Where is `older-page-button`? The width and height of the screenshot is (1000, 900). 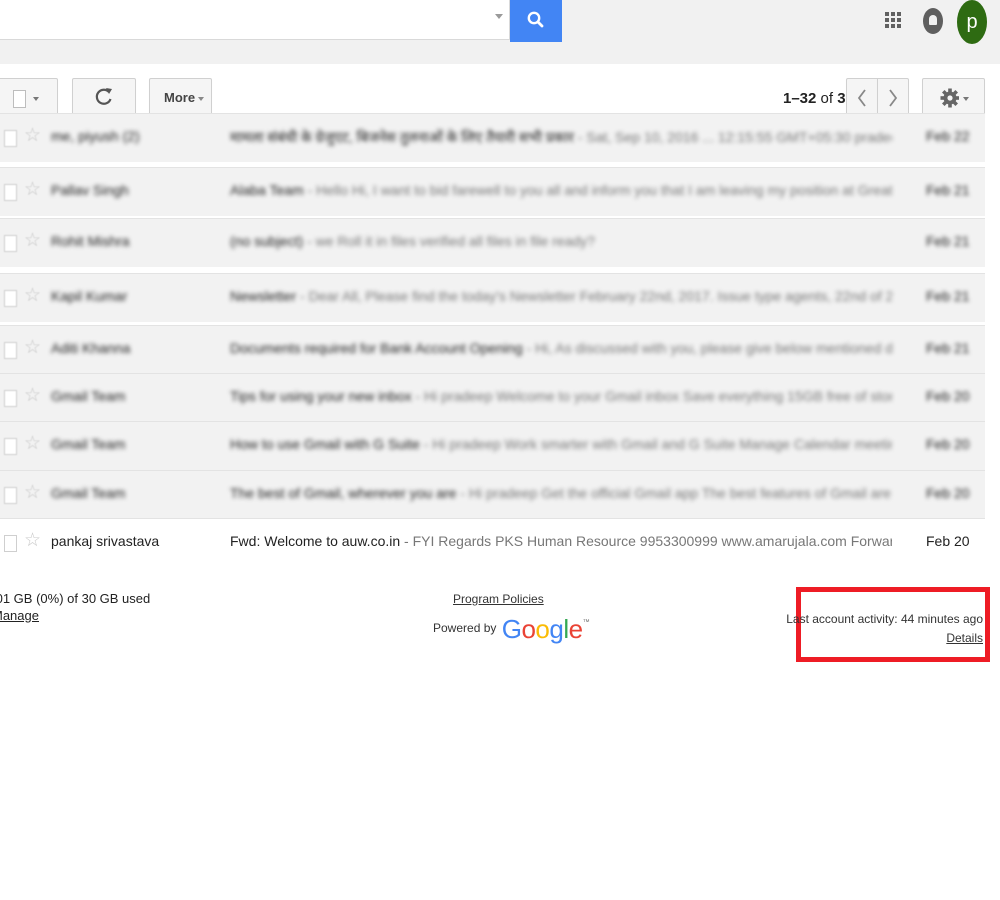 older-page-button is located at coordinates (893, 98).